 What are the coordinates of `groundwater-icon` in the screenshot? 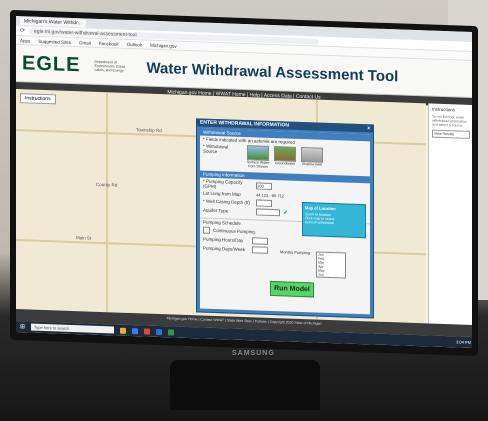 It's located at (285, 154).